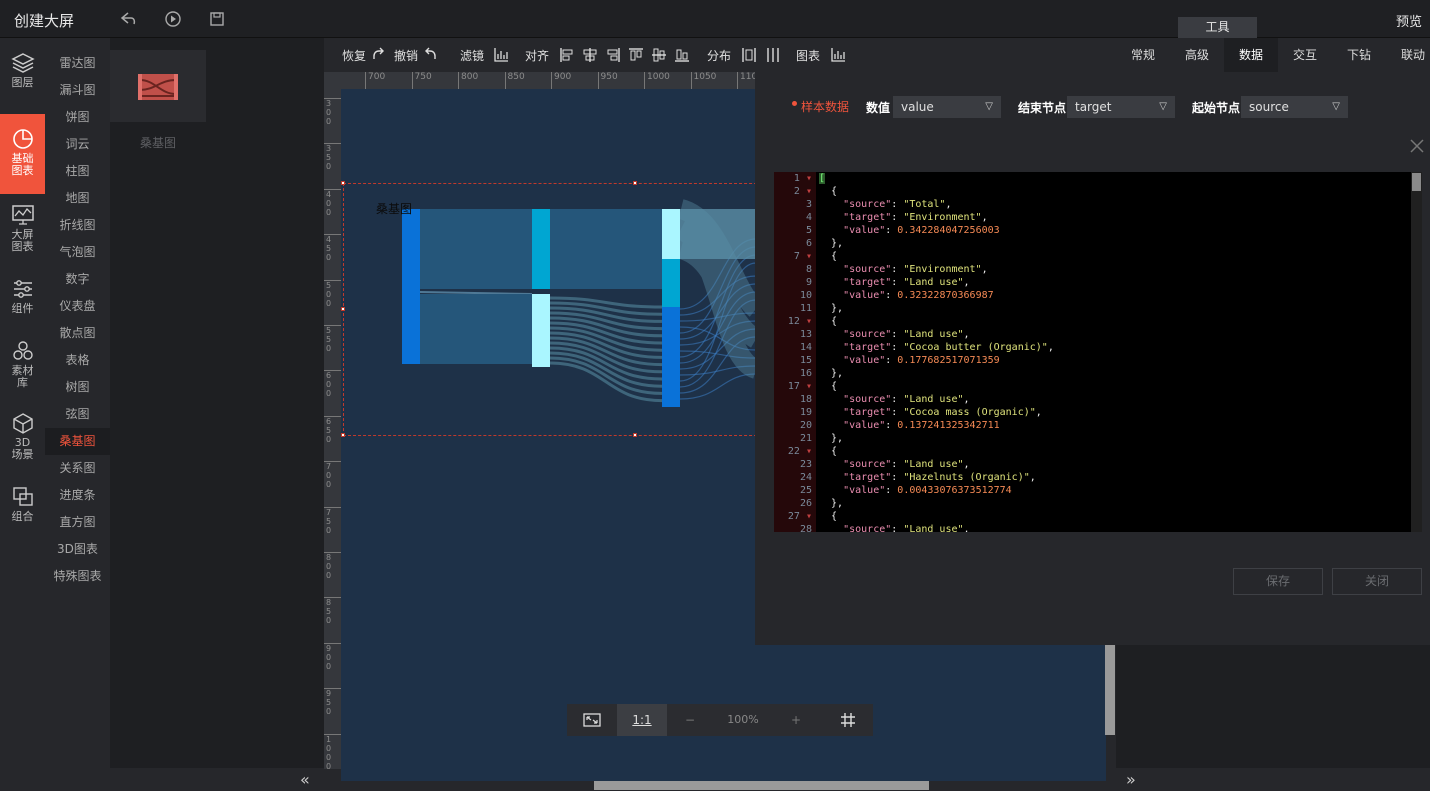 This screenshot has width=1430, height=791. What do you see at coordinates (942, 217) in the screenshot?
I see `json-value: "Environment"` at bounding box center [942, 217].